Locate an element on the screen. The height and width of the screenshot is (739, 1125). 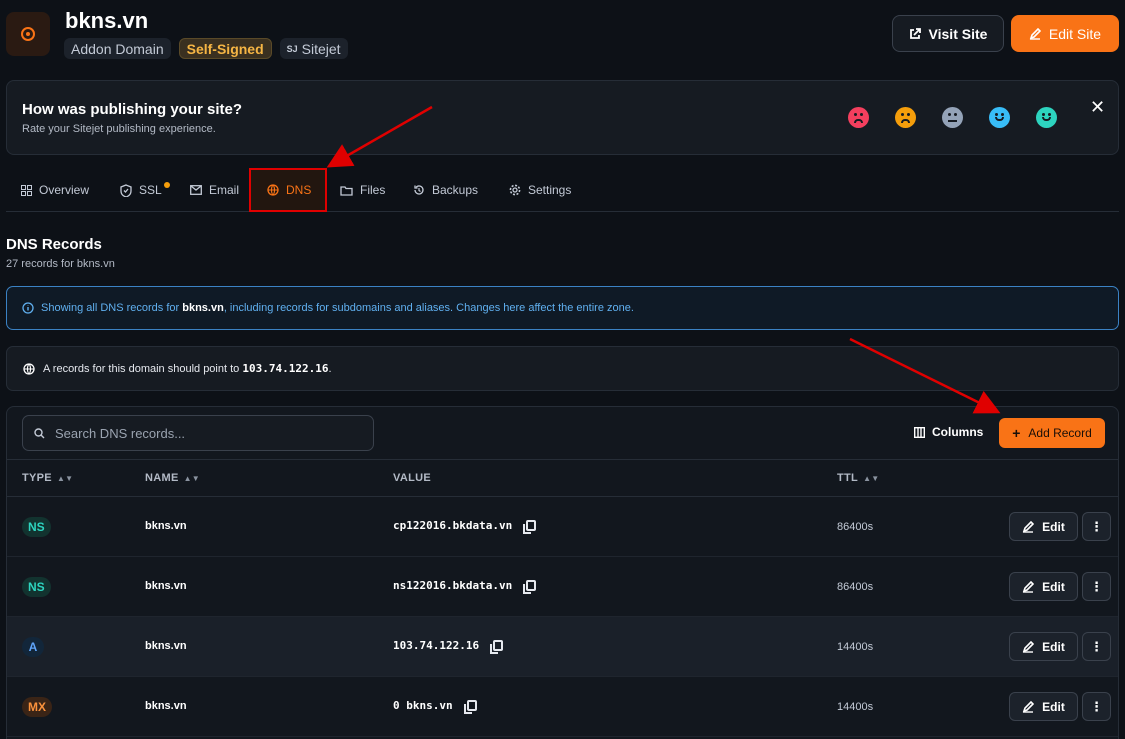
a-record-ip: 103.74.122.16 is located at coordinates (285, 368).